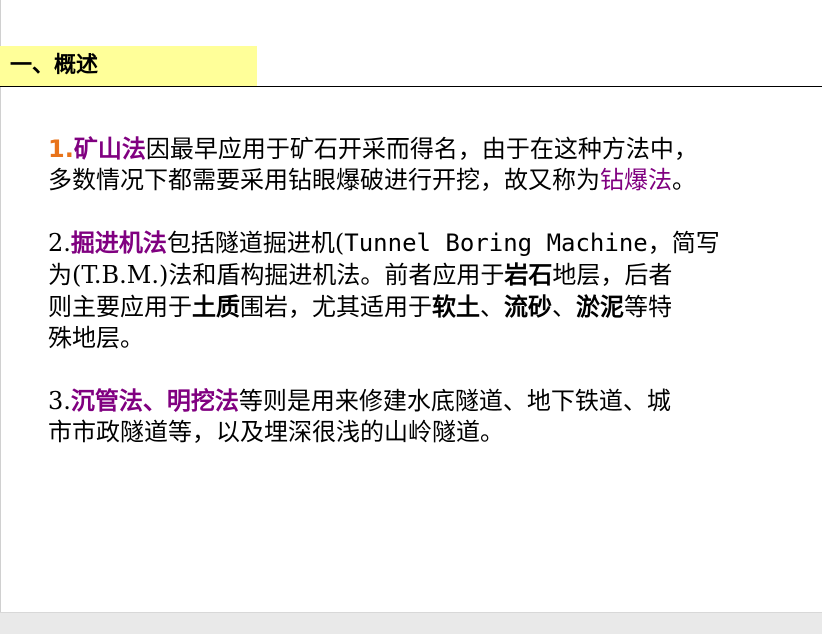 This screenshot has height=634, width=822. Describe the element at coordinates (120, 275) in the screenshot. I see `text-abbr: T.B.M.` at that location.